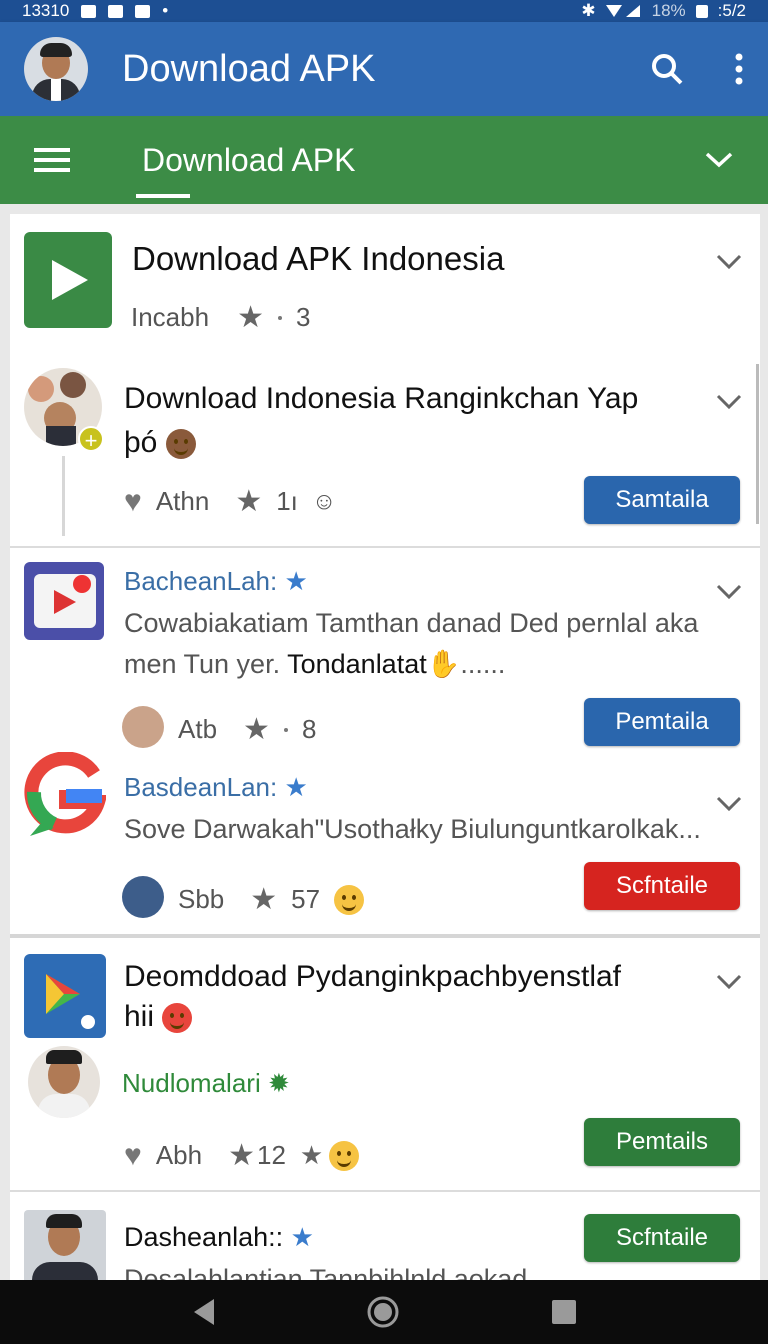 The image size is (768, 1344). What do you see at coordinates (309, 729) in the screenshot?
I see `rating-count: 8` at bounding box center [309, 729].